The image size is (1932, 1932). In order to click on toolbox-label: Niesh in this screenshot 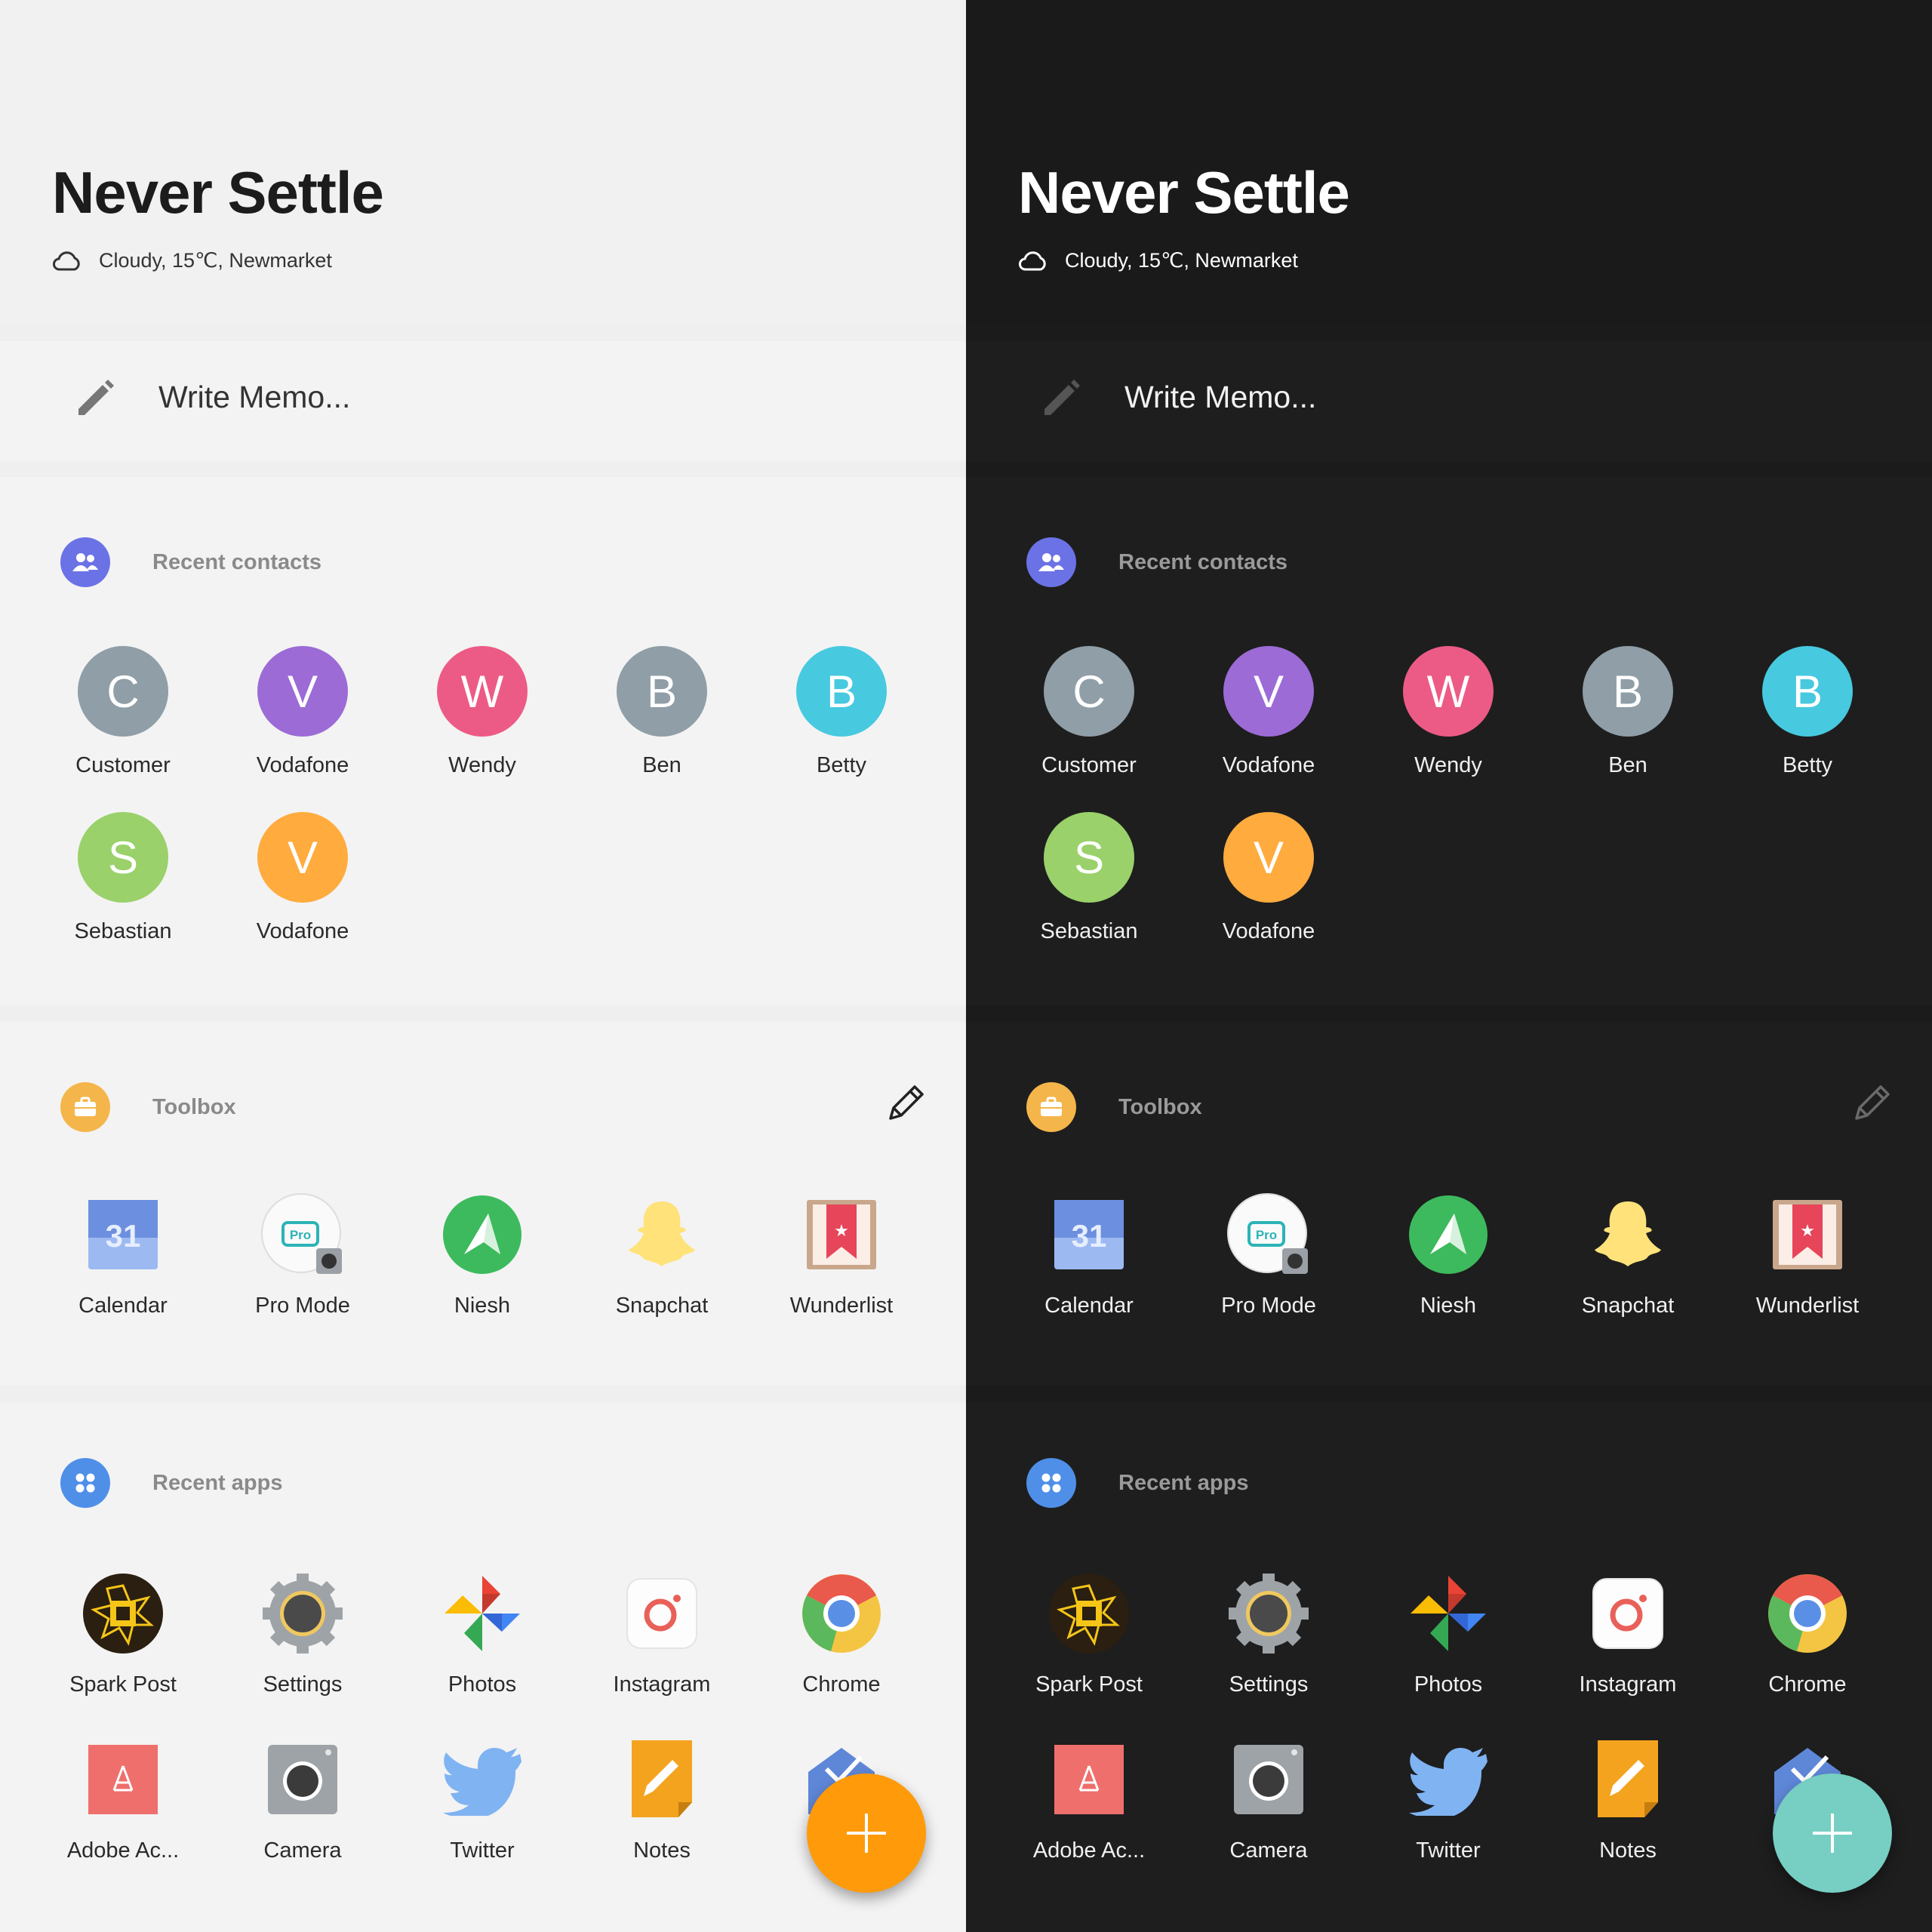, I will do `click(482, 1306)`.